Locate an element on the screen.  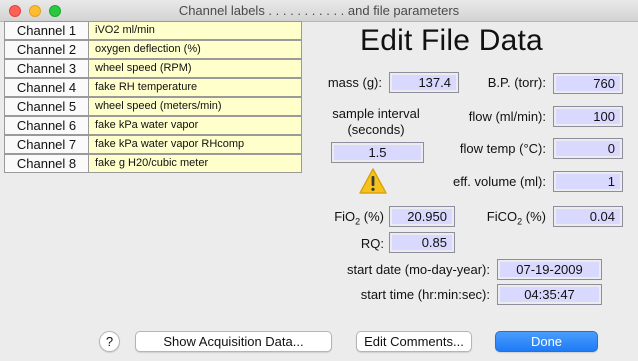
channel-name: Channel 7 is located at coordinates (46, 144).